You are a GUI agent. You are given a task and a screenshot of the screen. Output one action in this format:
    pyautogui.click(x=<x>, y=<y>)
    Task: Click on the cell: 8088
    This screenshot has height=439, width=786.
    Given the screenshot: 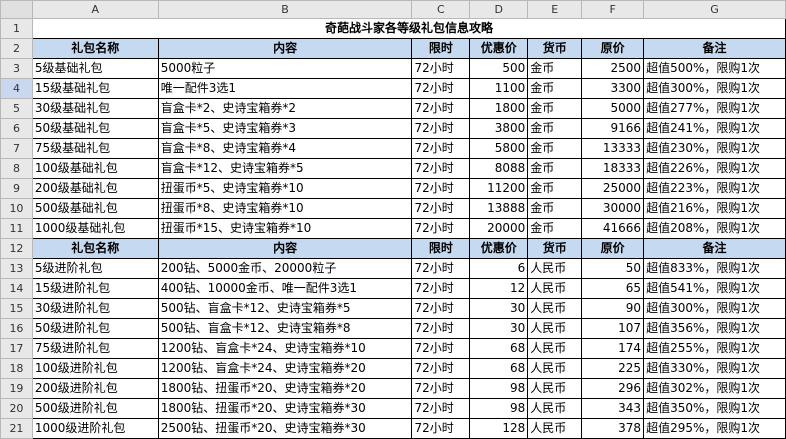 What is the action you would take?
    pyautogui.click(x=499, y=168)
    